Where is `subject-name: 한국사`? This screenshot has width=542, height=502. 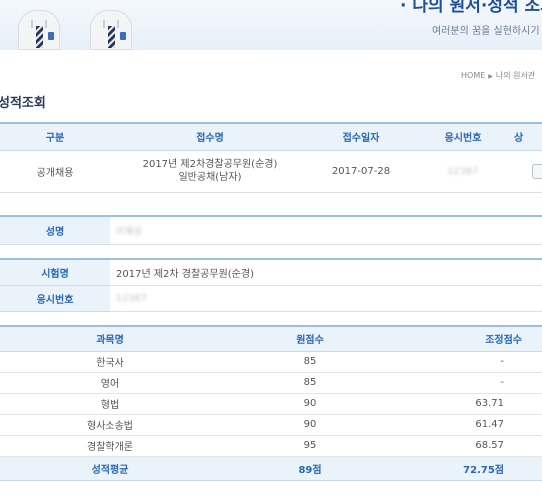
subject-name: 한국사 is located at coordinates (110, 362).